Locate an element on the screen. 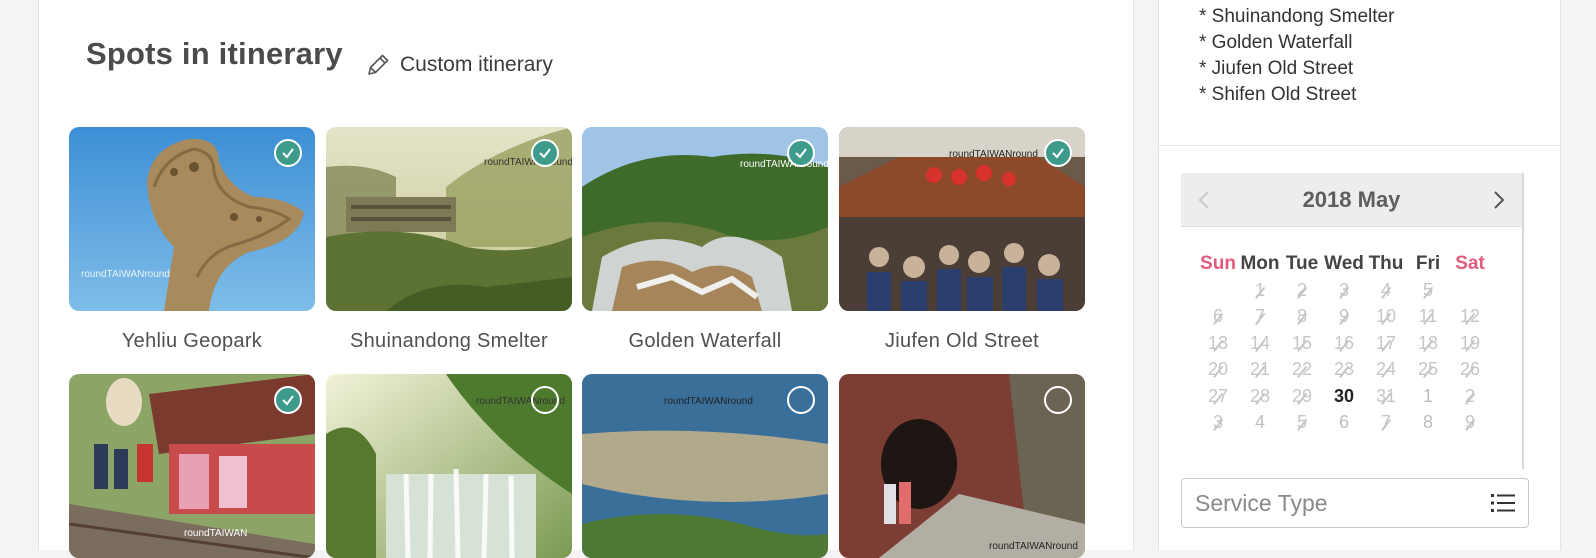  weekday-label: Fri is located at coordinates (1428, 263).